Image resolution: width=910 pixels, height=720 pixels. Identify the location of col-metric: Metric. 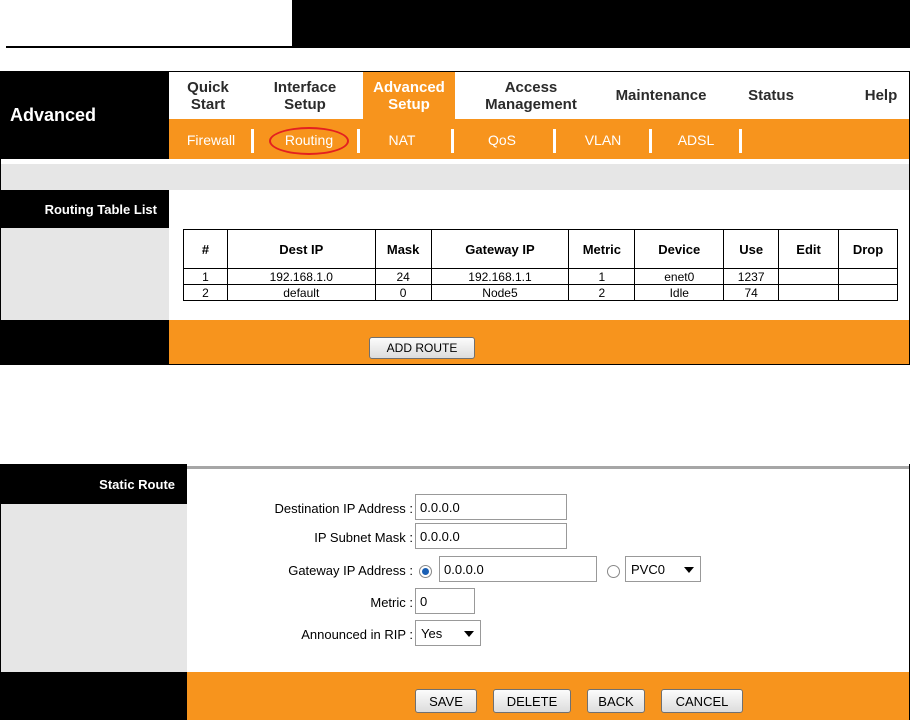
(602, 249).